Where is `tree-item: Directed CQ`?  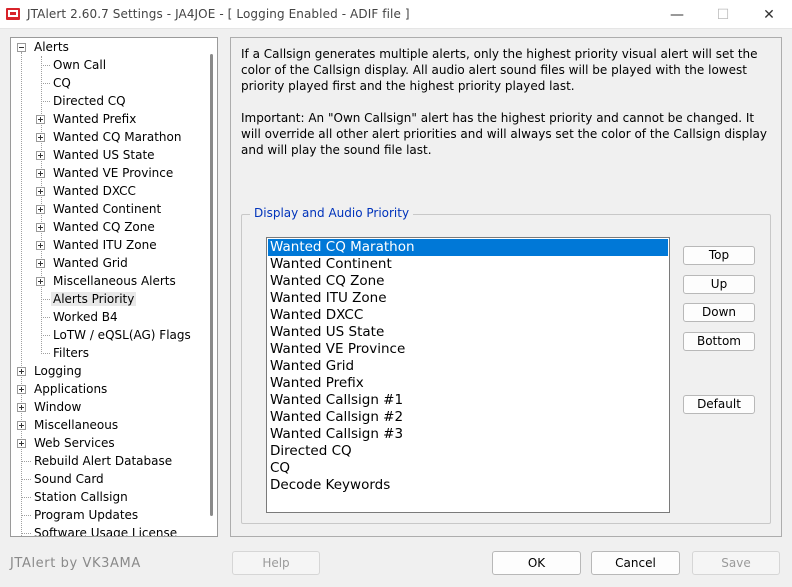
tree-item: Directed CQ is located at coordinates (89, 101).